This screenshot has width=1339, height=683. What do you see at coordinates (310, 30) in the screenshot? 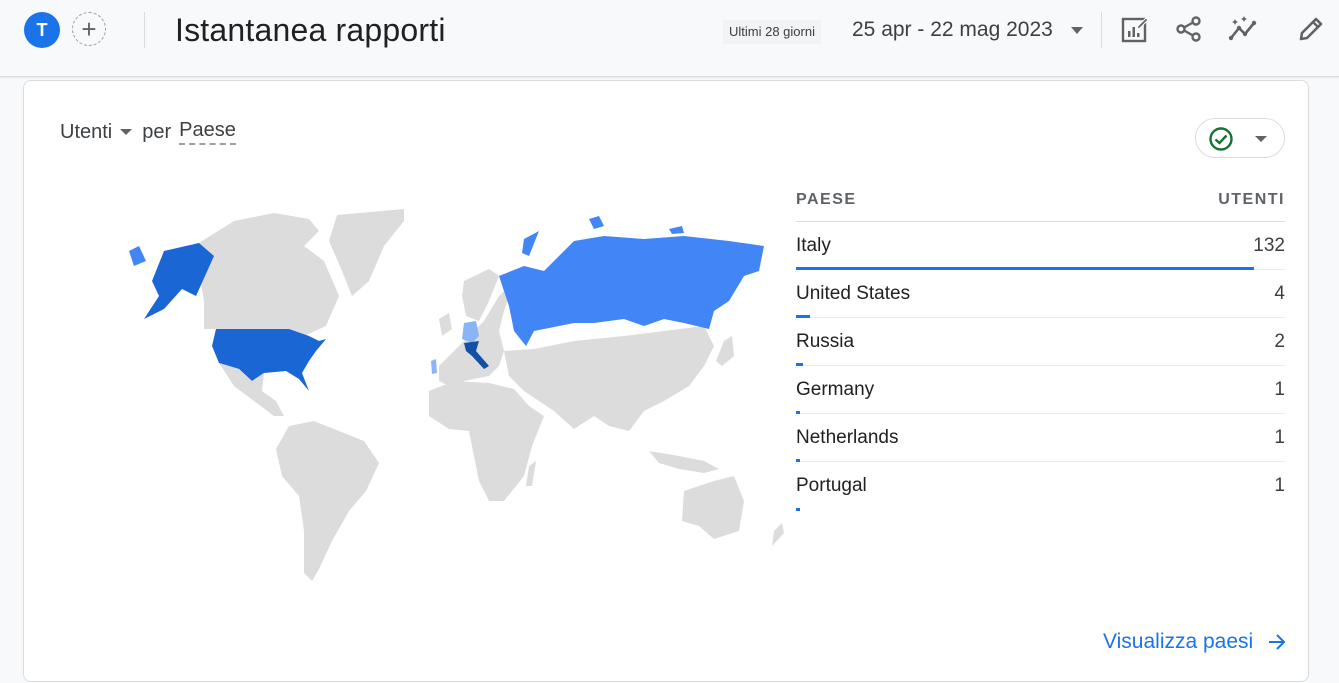
I see `page-title: Istantanea rapporti` at bounding box center [310, 30].